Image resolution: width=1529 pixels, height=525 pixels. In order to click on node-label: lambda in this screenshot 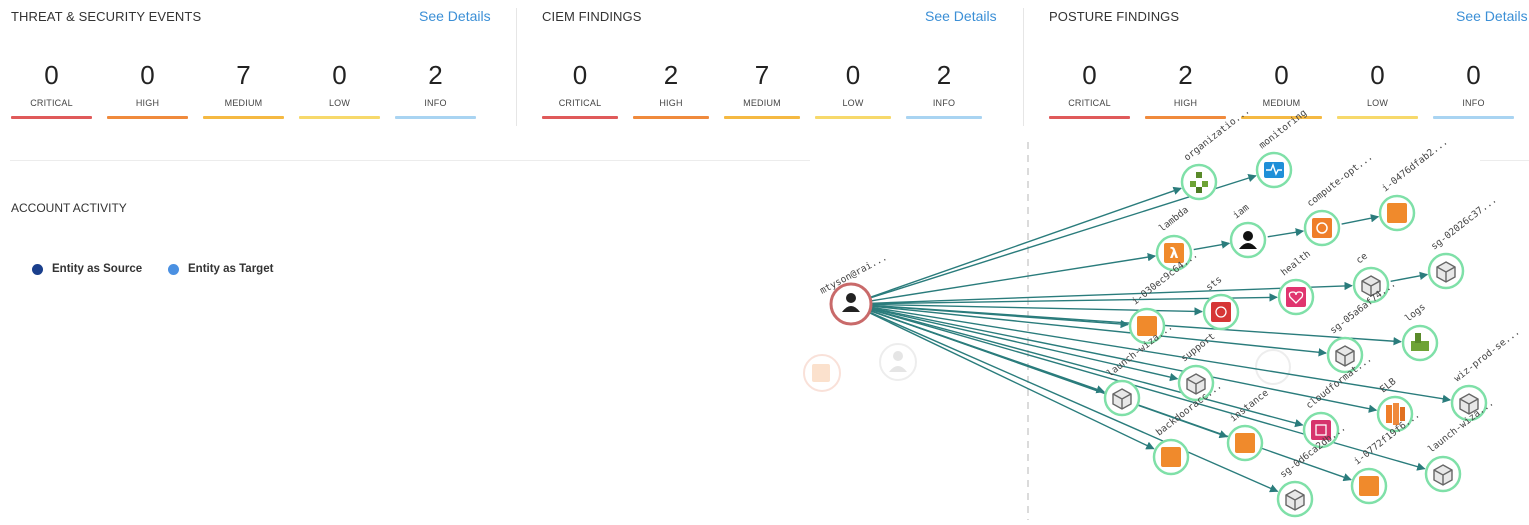, I will do `click(1174, 220)`.